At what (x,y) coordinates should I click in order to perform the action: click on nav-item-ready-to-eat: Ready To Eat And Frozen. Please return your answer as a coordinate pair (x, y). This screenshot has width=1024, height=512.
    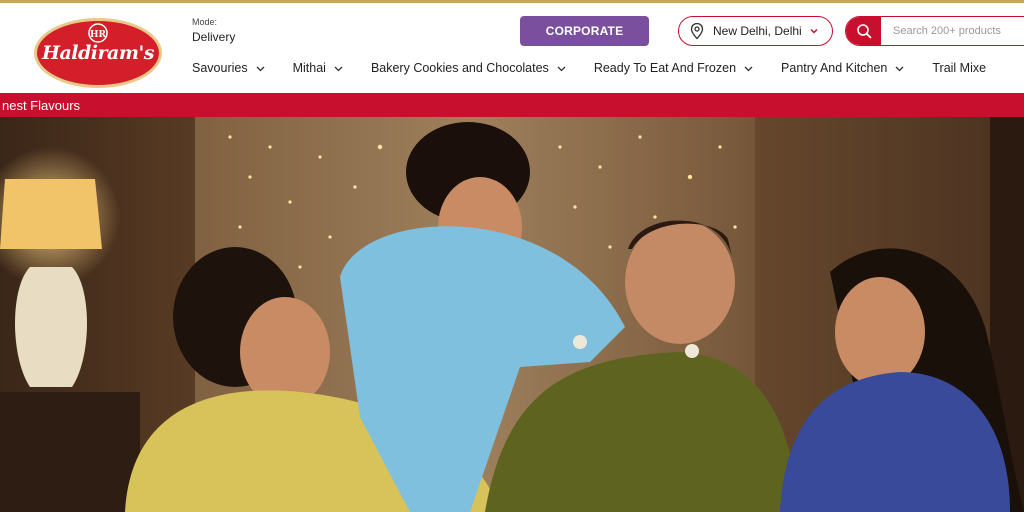
    Looking at the image, I should click on (673, 68).